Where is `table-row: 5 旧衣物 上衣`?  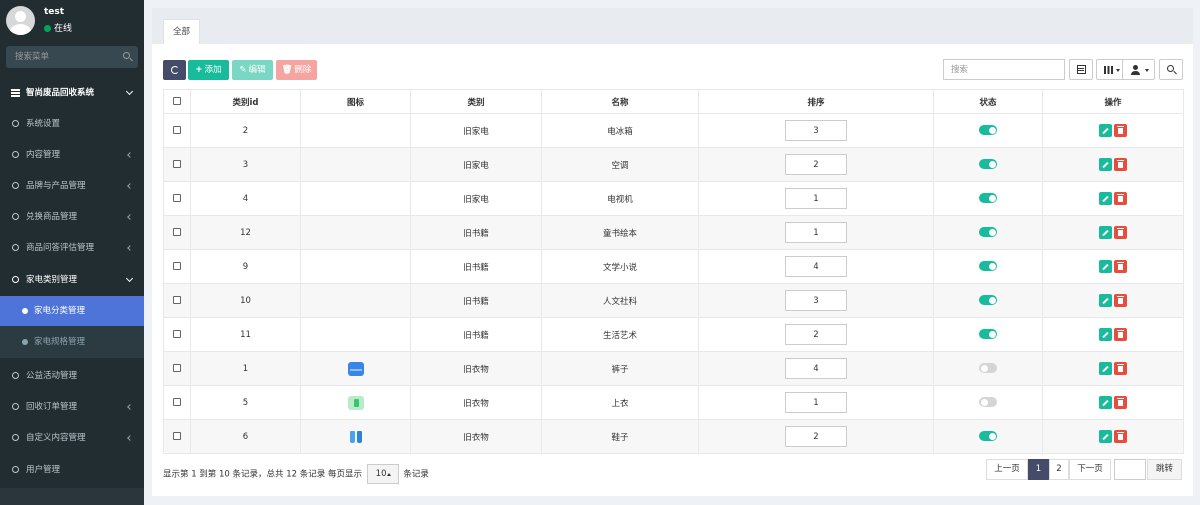 table-row: 5 旧衣物 上衣 is located at coordinates (673, 402).